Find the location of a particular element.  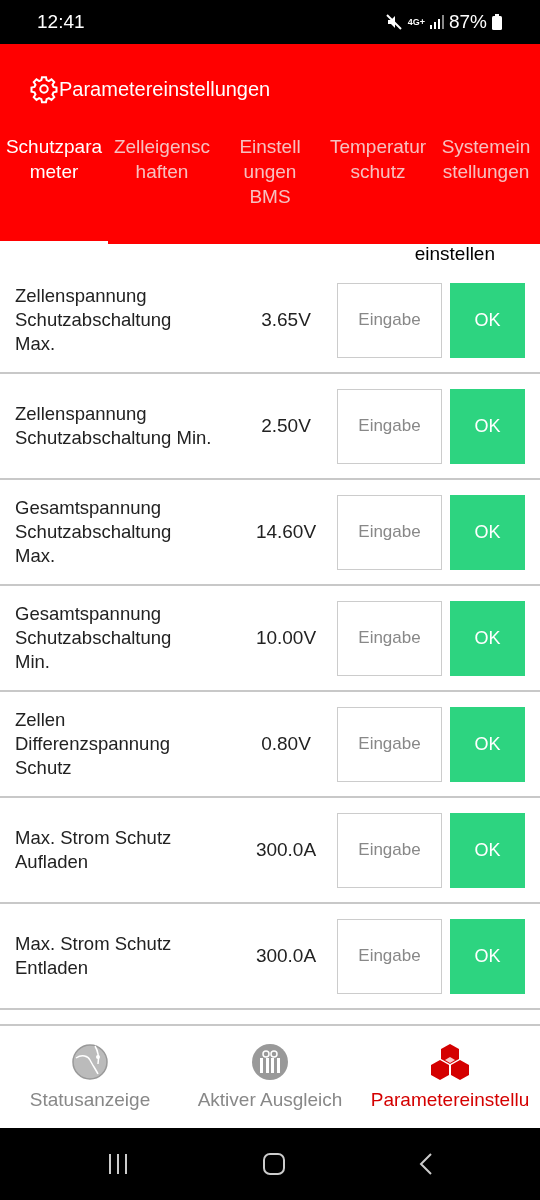

recent-apps-icon is located at coordinates (118, 1164).